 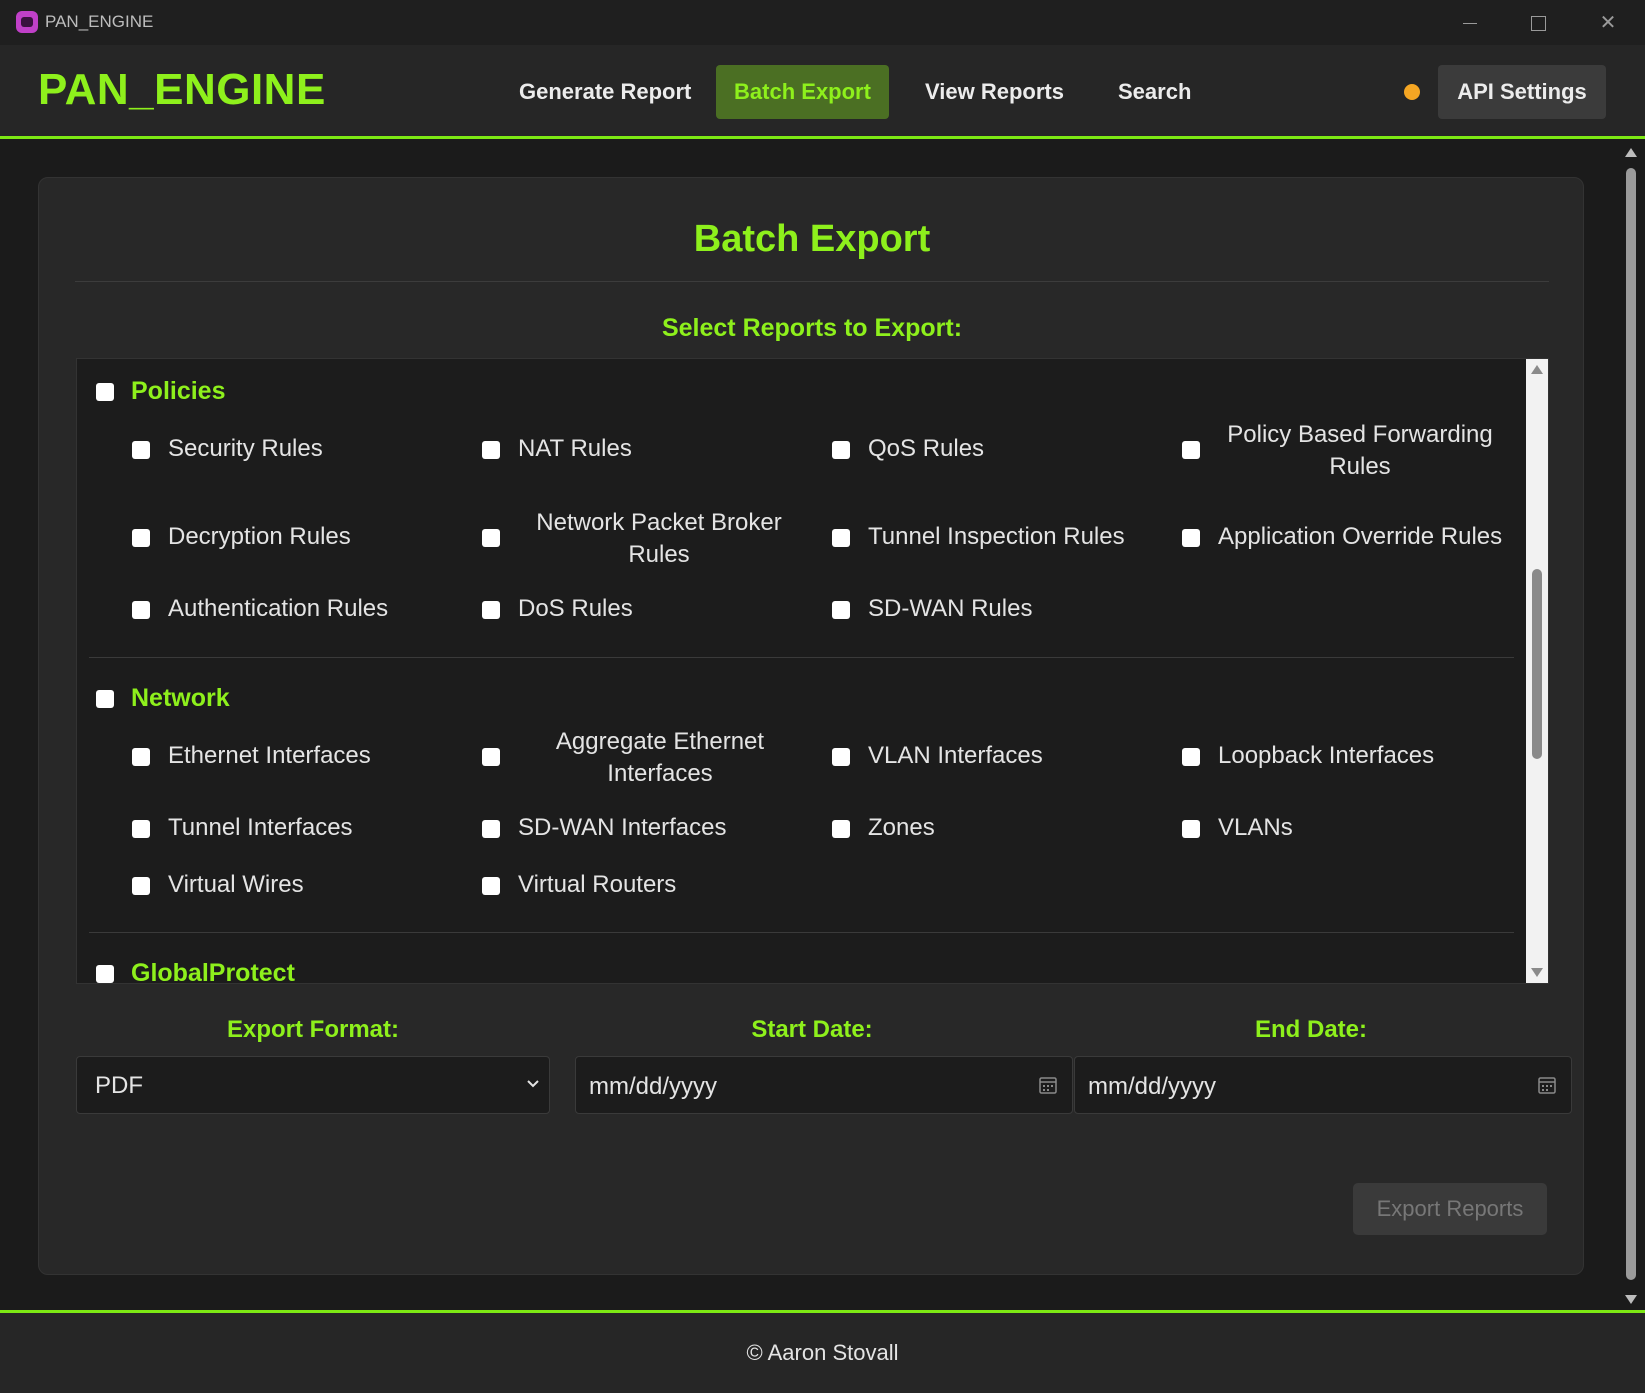 I want to click on page-title: Batch Export, so click(x=812, y=239).